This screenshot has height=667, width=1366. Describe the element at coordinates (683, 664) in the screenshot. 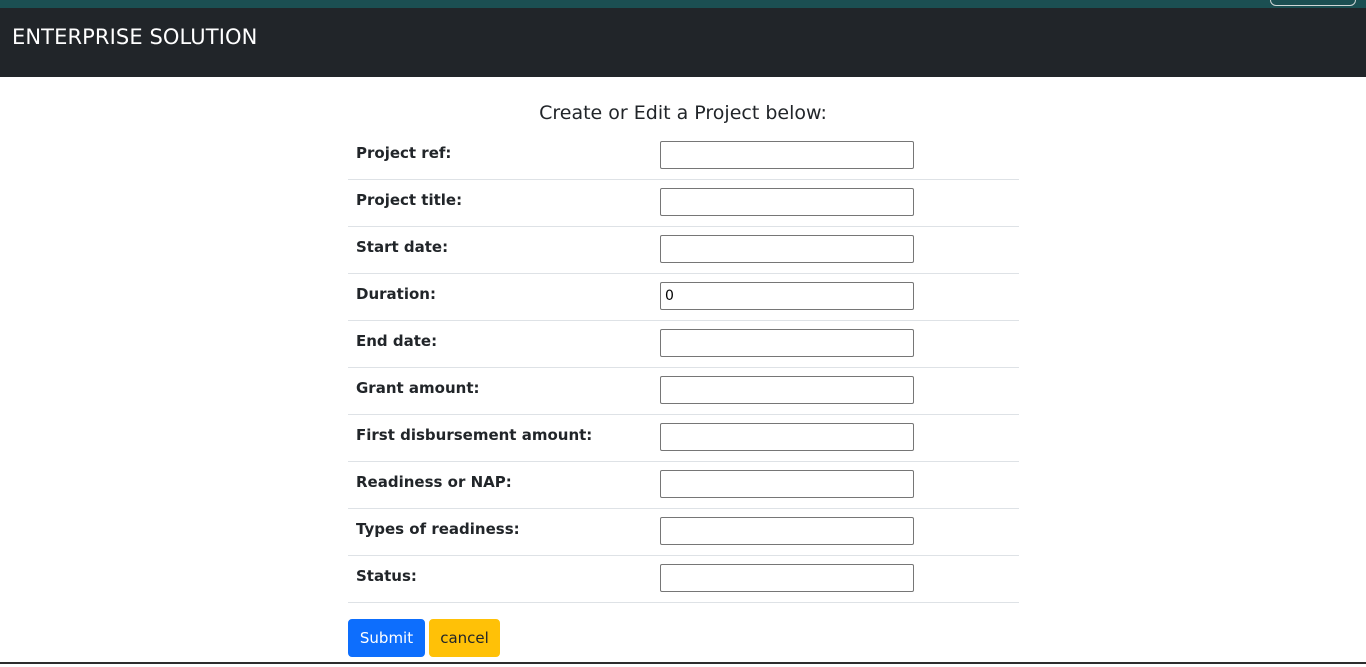

I see `bottom-divider` at that location.